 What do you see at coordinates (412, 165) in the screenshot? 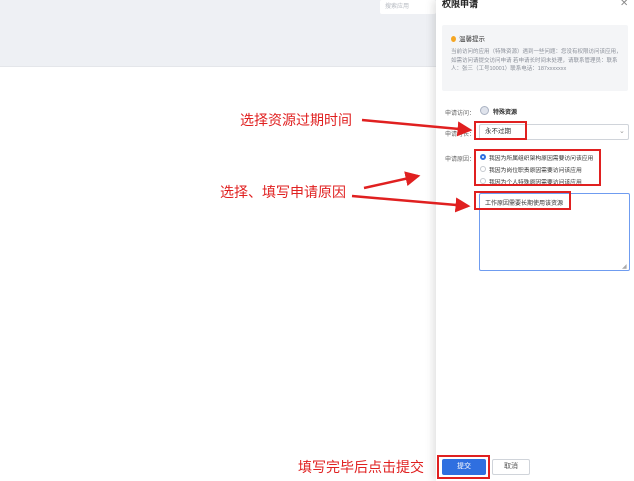
I see `annotation-arrows` at bounding box center [412, 165].